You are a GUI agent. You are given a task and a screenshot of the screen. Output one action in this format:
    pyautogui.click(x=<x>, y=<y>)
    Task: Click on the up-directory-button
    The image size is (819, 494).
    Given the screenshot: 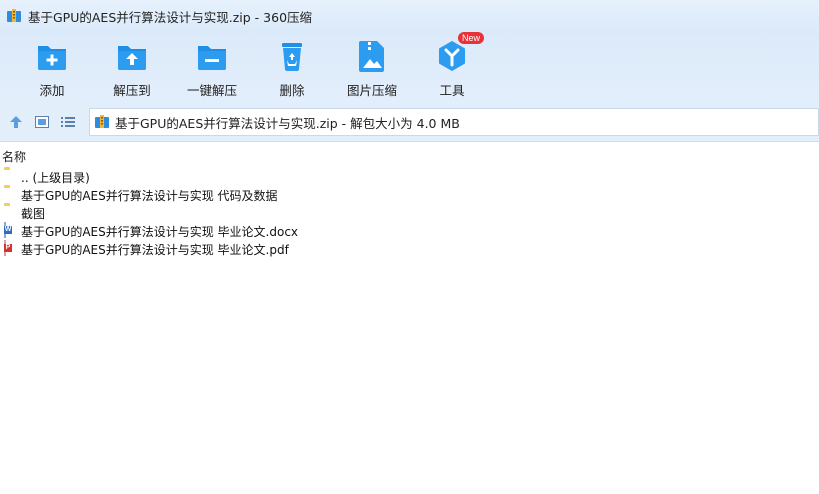 What is the action you would take?
    pyautogui.click(x=16, y=122)
    